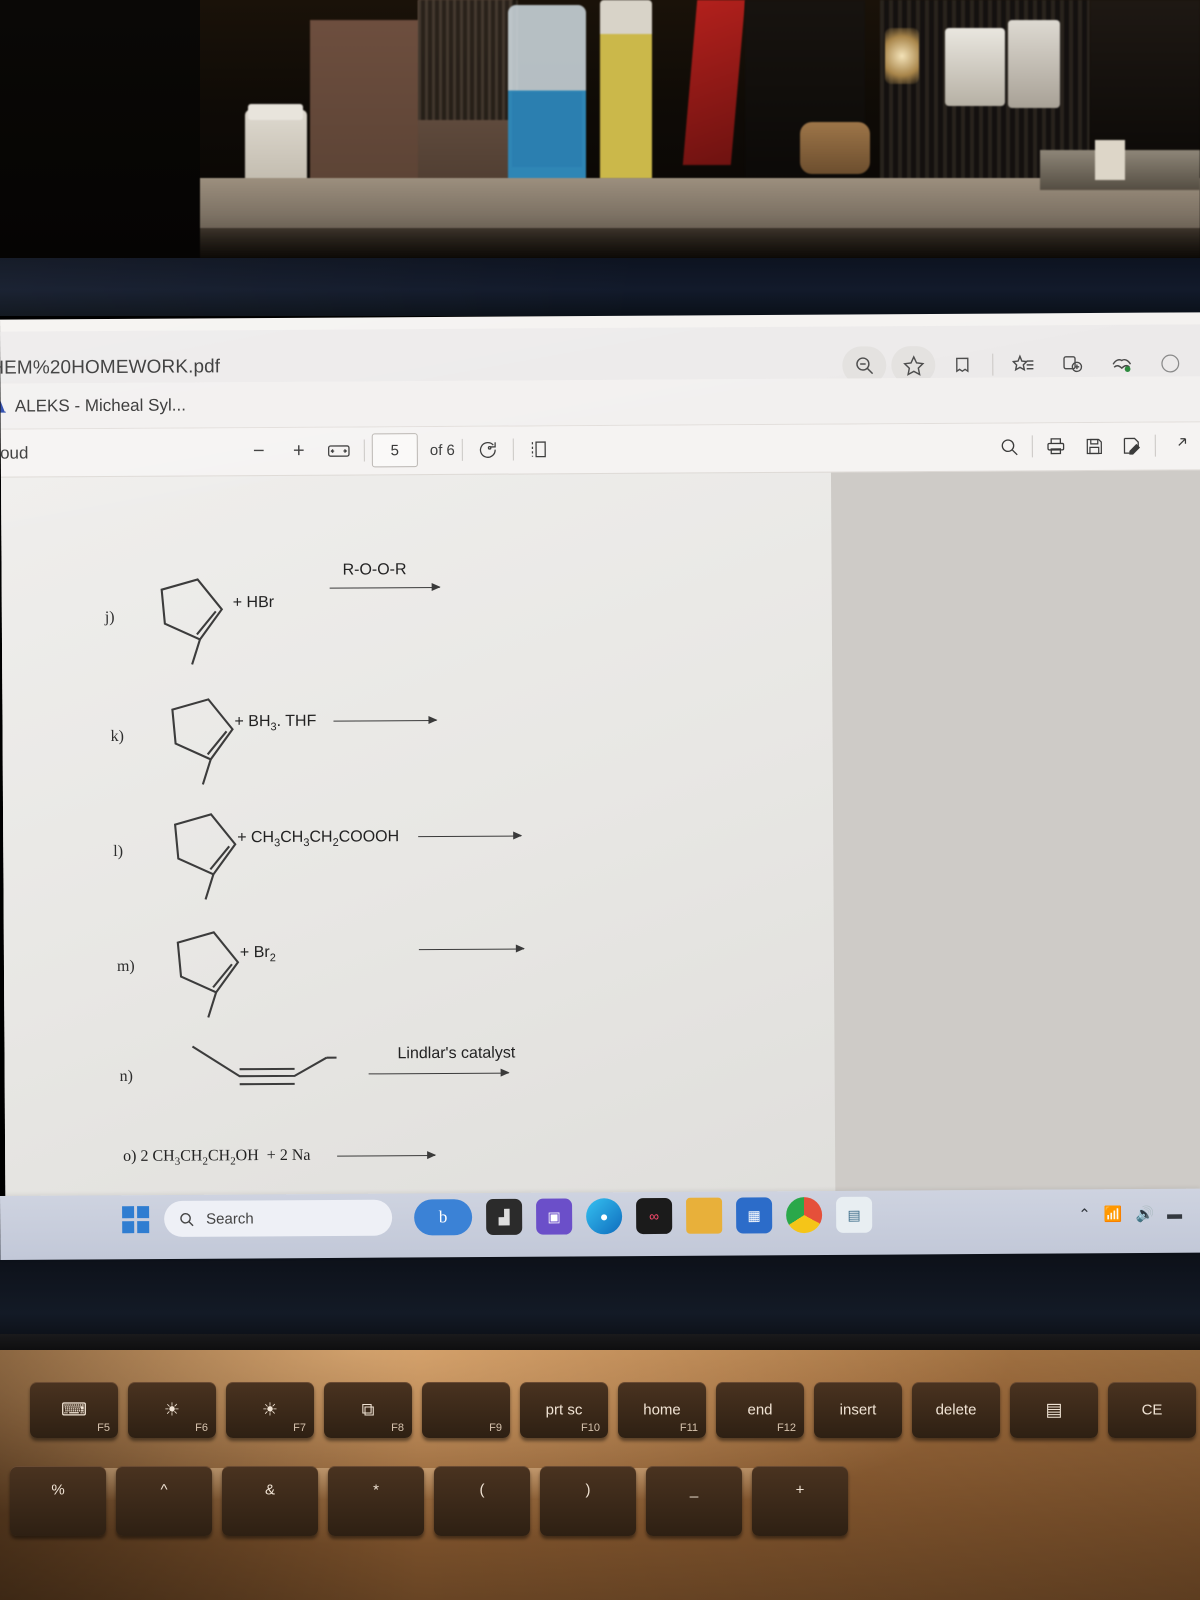 The image size is (1200, 1600). Describe the element at coordinates (539, 449) in the screenshot. I see `page-view-icon` at that location.